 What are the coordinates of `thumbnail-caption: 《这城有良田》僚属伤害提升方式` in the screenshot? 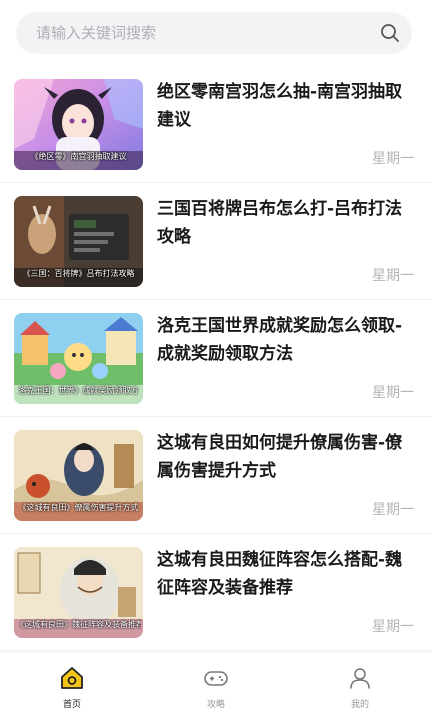 It's located at (78, 507).